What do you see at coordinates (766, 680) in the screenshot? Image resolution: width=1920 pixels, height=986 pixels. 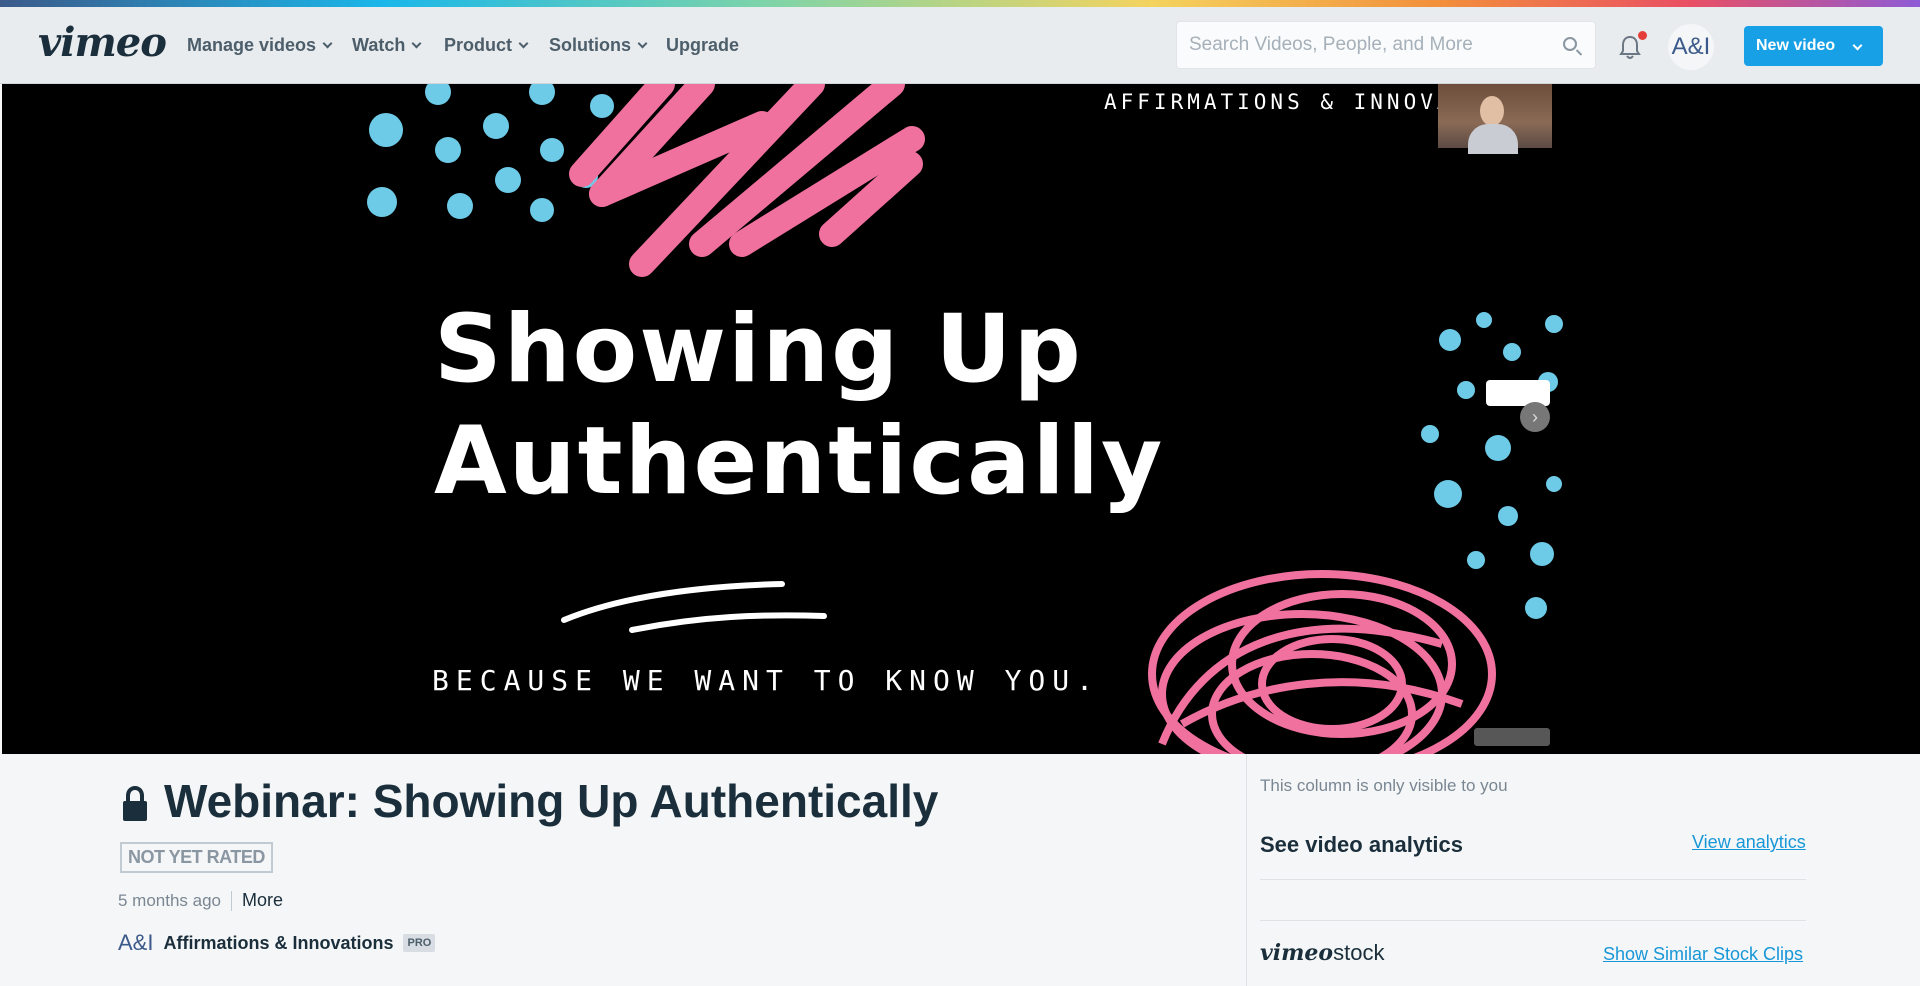 I see `slide-tagline: BECAUSE WE WANT TO KNOW YOU.` at bounding box center [766, 680].